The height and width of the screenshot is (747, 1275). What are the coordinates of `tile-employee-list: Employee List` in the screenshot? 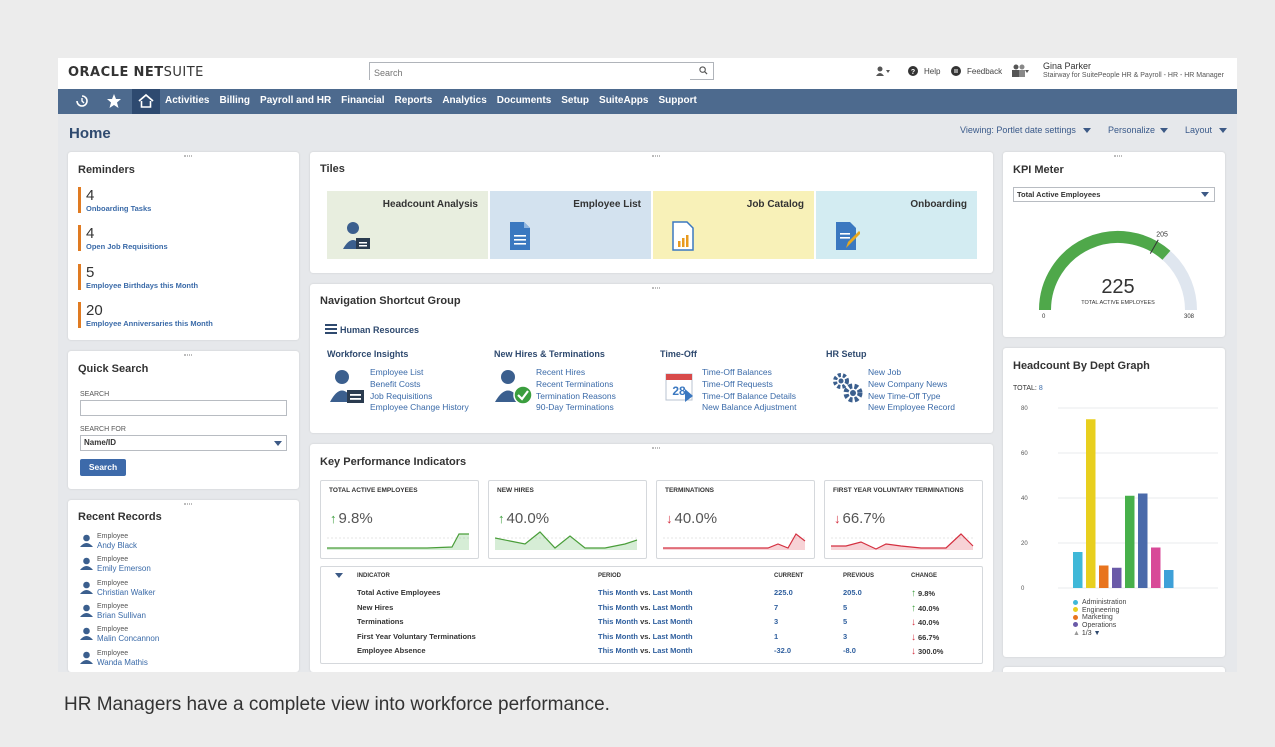 It's located at (570, 225).